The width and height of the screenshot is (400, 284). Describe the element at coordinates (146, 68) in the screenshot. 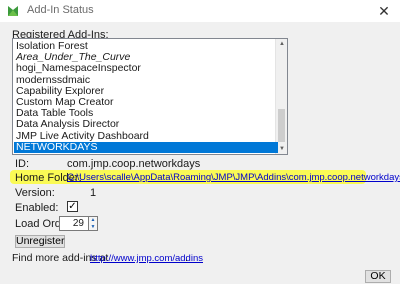

I see `addin-list-item: hogi_NamespaceInspector` at that location.